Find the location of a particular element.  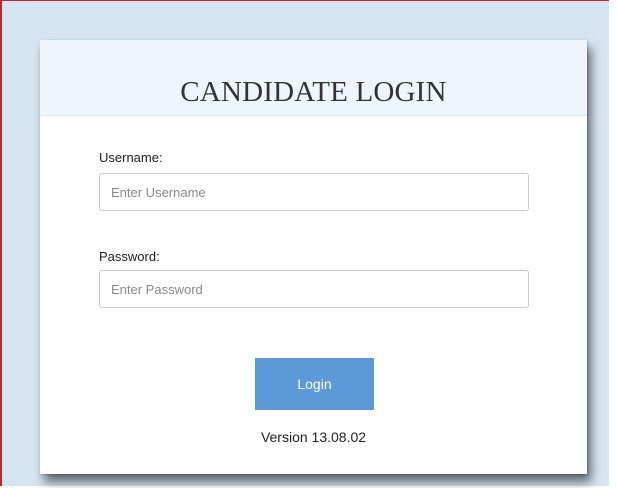

page-title: CANDIDATE LOGIN is located at coordinates (313, 92).